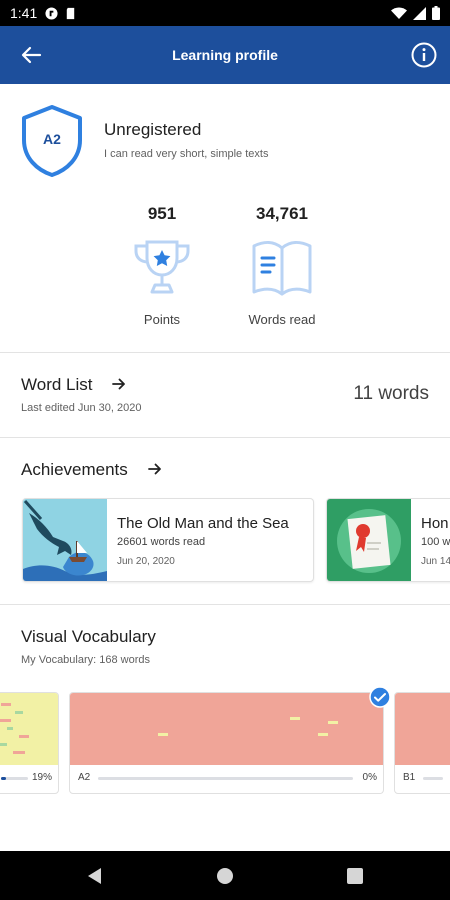 Image resolution: width=450 pixels, height=900 pixels. What do you see at coordinates (41, 777) in the screenshot?
I see `vocab-progress-percent: 19%` at bounding box center [41, 777].